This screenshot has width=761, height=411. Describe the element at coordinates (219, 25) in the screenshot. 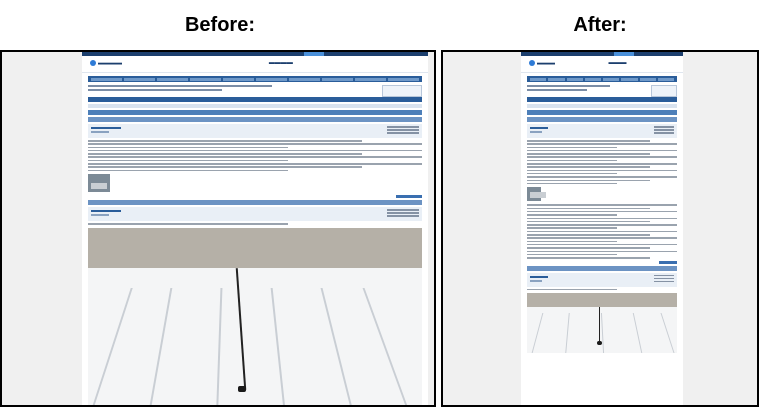

I see `before-heading: Before:` at that location.